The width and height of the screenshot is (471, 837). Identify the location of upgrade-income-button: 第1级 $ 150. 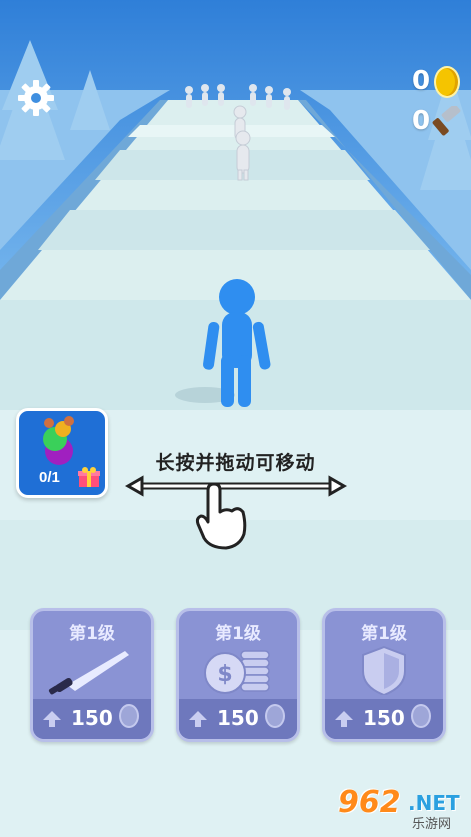
(238, 675).